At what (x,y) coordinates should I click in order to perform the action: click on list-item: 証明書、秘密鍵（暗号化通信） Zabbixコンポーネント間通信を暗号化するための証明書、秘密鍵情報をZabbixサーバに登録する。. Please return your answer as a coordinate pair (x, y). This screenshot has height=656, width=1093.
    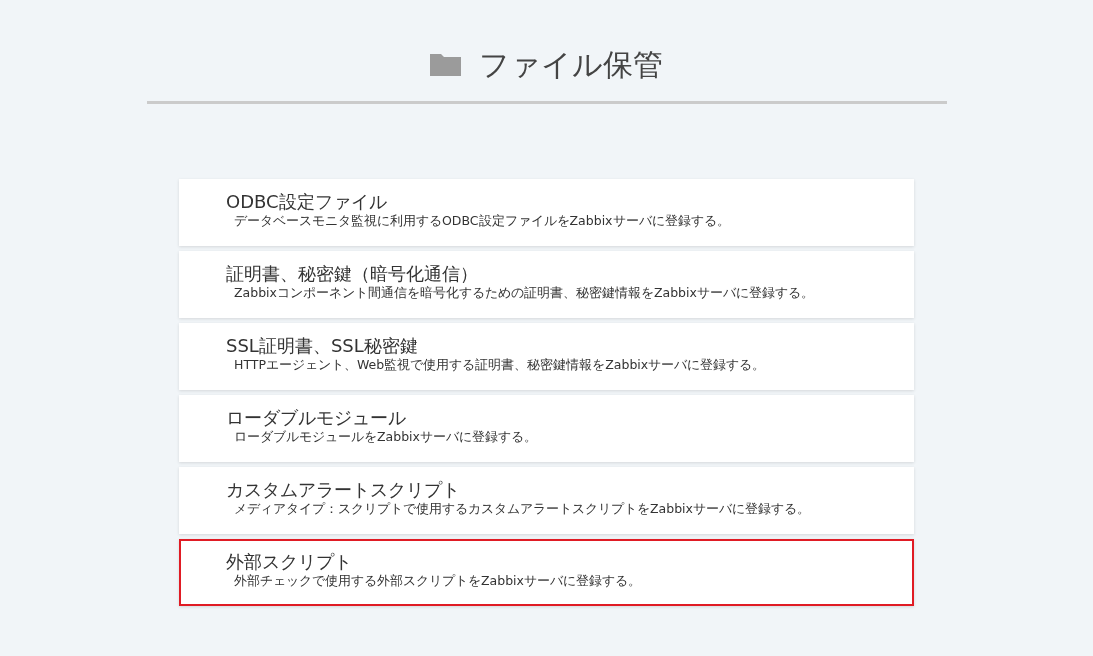
    Looking at the image, I should click on (546, 284).